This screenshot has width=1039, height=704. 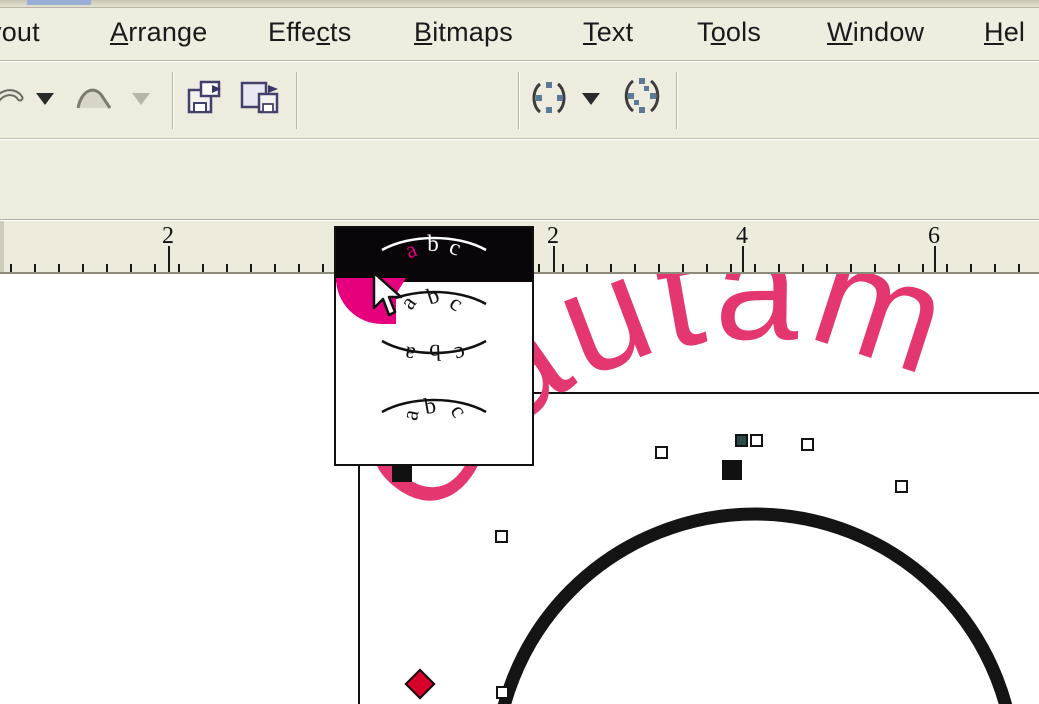 I want to click on menu-item-hel: Hel, so click(x=1004, y=32).